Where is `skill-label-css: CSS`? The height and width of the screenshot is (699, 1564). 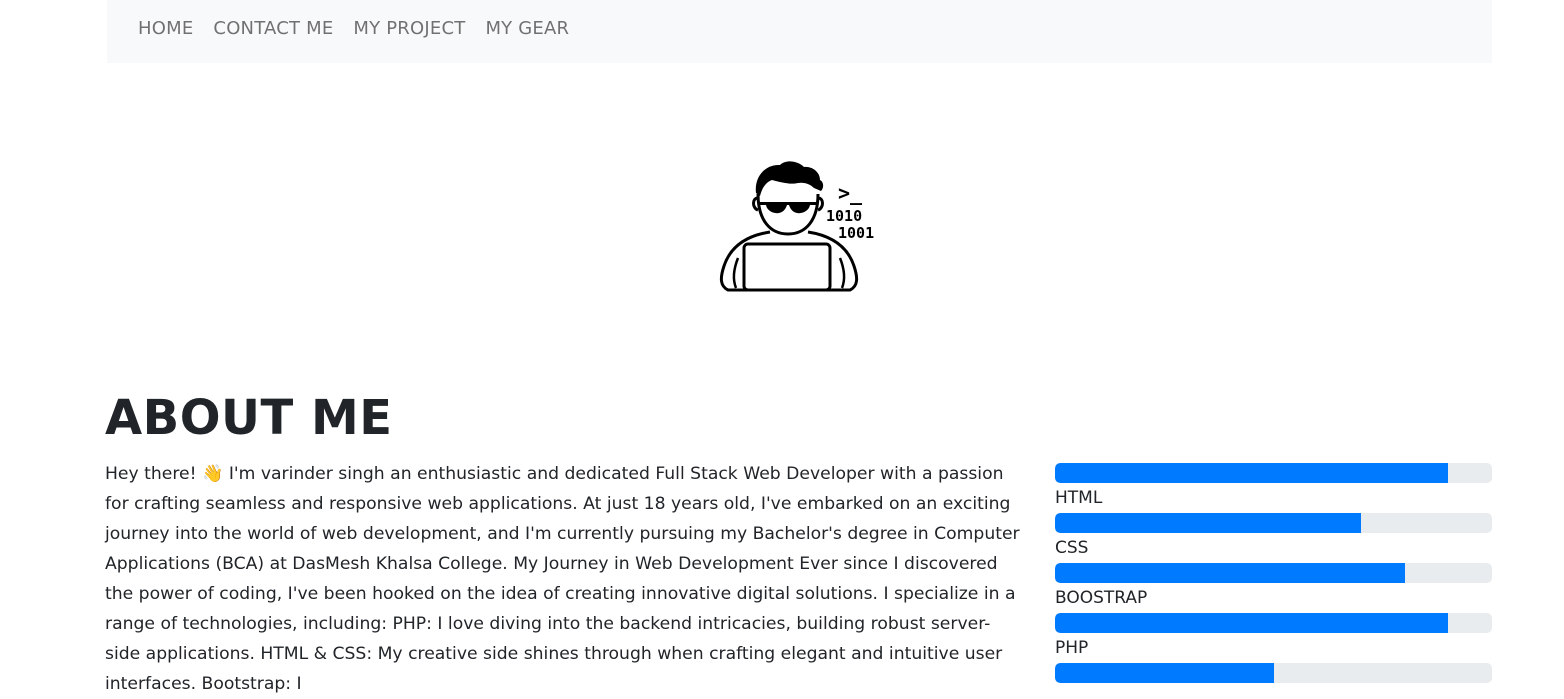 skill-label-css: CSS is located at coordinates (1072, 548).